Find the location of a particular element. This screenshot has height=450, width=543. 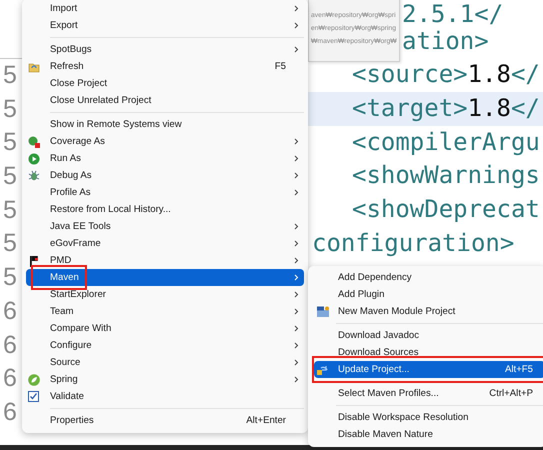

menu-item: Disable Maven Nature is located at coordinates (428, 434).